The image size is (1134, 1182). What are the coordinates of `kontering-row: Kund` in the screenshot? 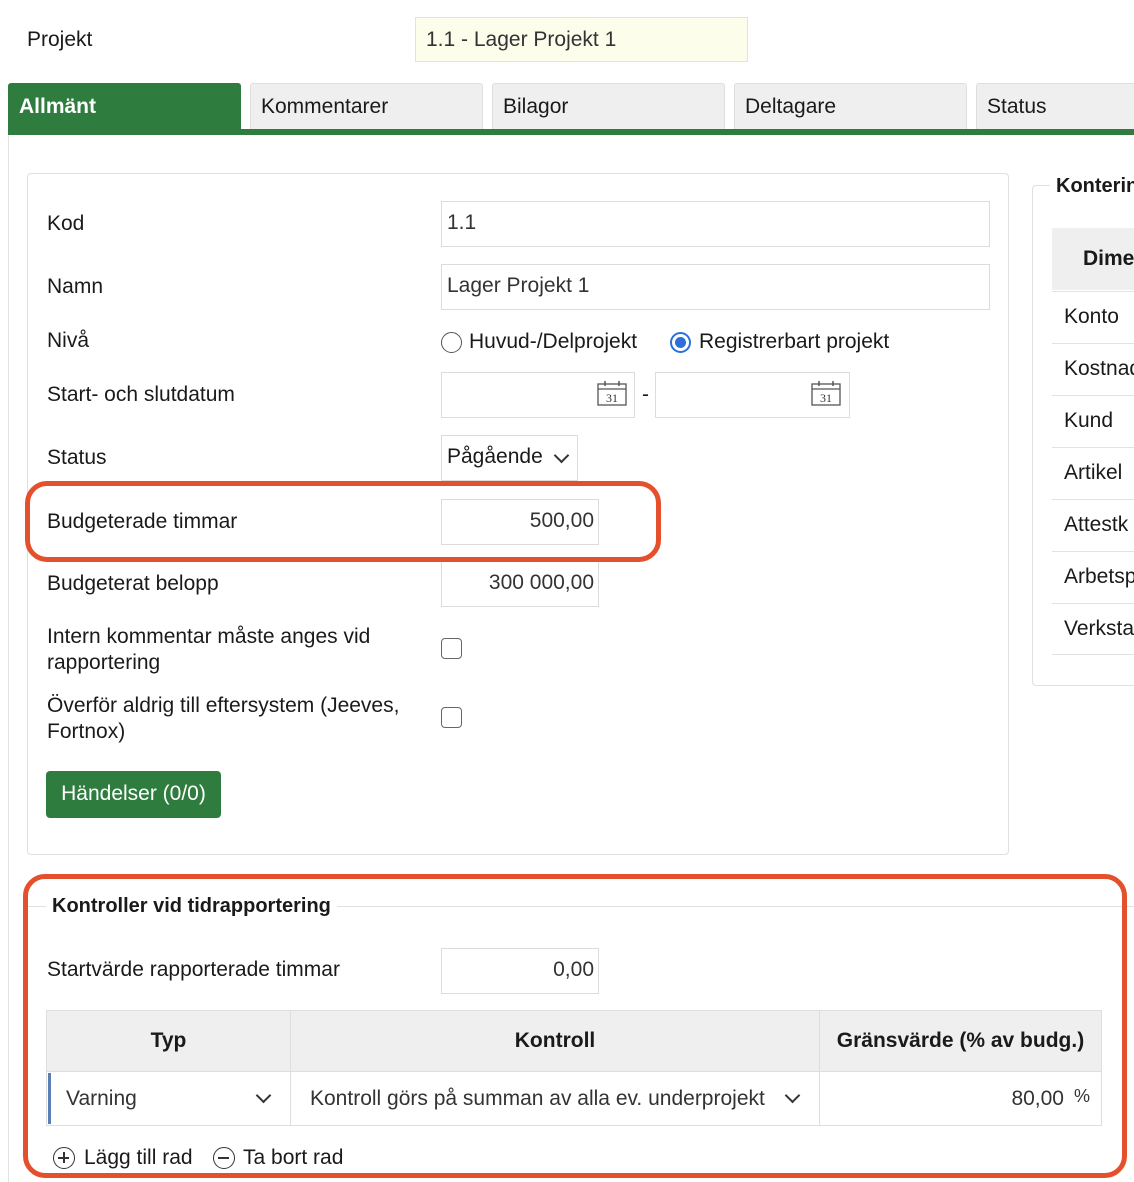 It's located at (1093, 421).